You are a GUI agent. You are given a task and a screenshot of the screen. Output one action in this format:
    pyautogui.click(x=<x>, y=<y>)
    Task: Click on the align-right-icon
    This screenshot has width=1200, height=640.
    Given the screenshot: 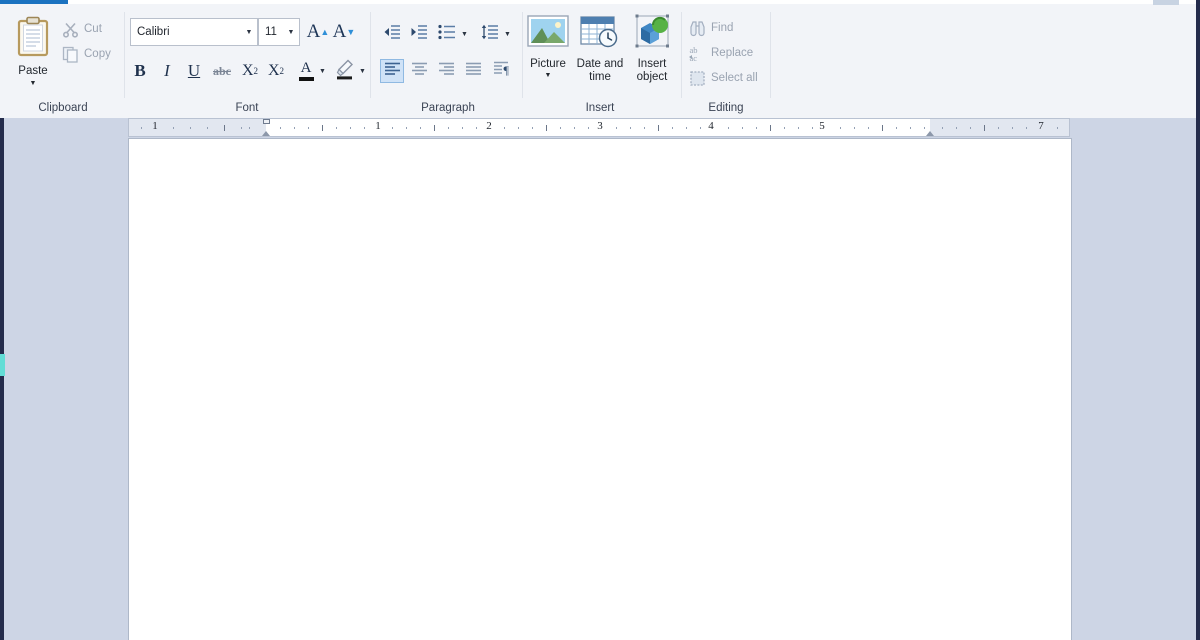 What is the action you would take?
    pyautogui.click(x=446, y=71)
    